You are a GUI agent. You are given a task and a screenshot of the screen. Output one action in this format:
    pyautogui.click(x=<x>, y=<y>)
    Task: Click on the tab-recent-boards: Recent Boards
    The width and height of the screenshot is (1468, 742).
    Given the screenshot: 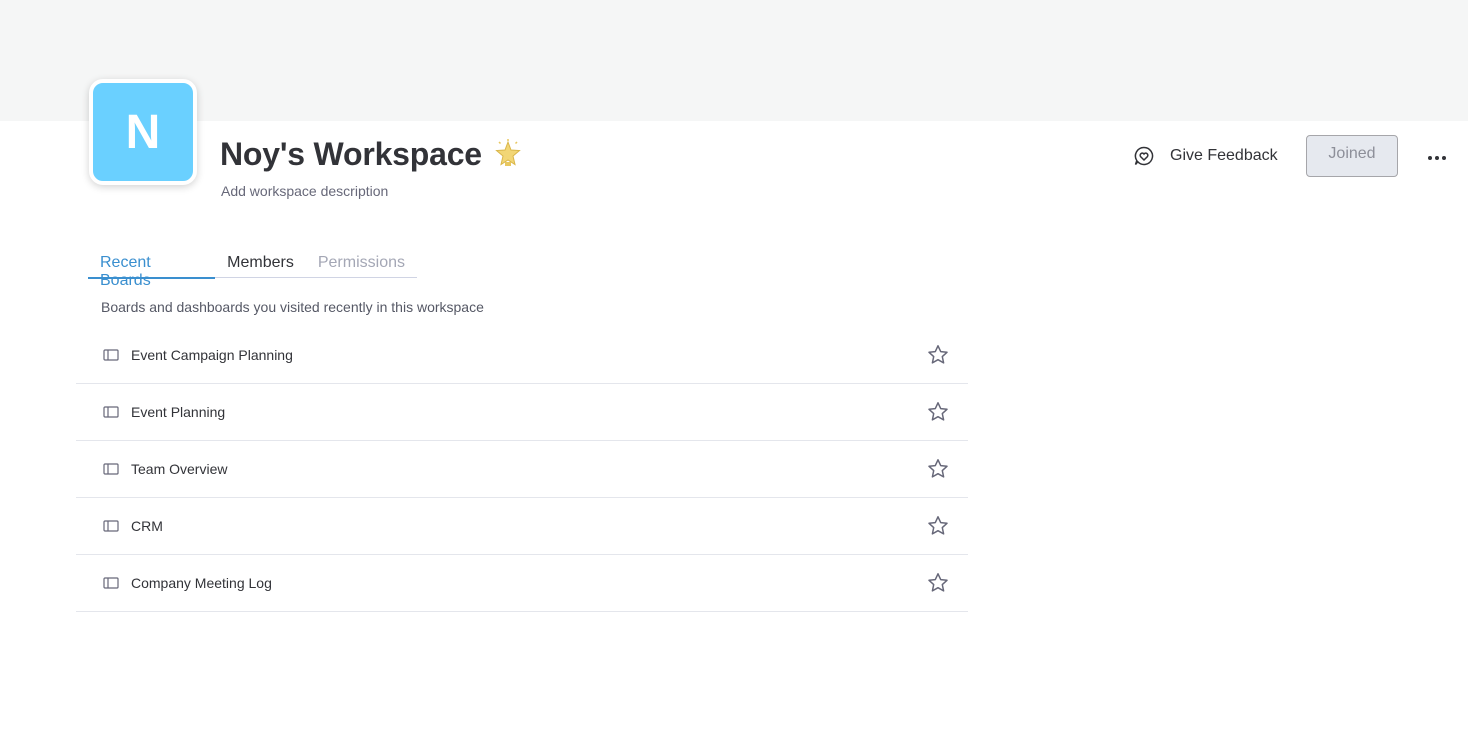 What is the action you would take?
    pyautogui.click(x=152, y=268)
    